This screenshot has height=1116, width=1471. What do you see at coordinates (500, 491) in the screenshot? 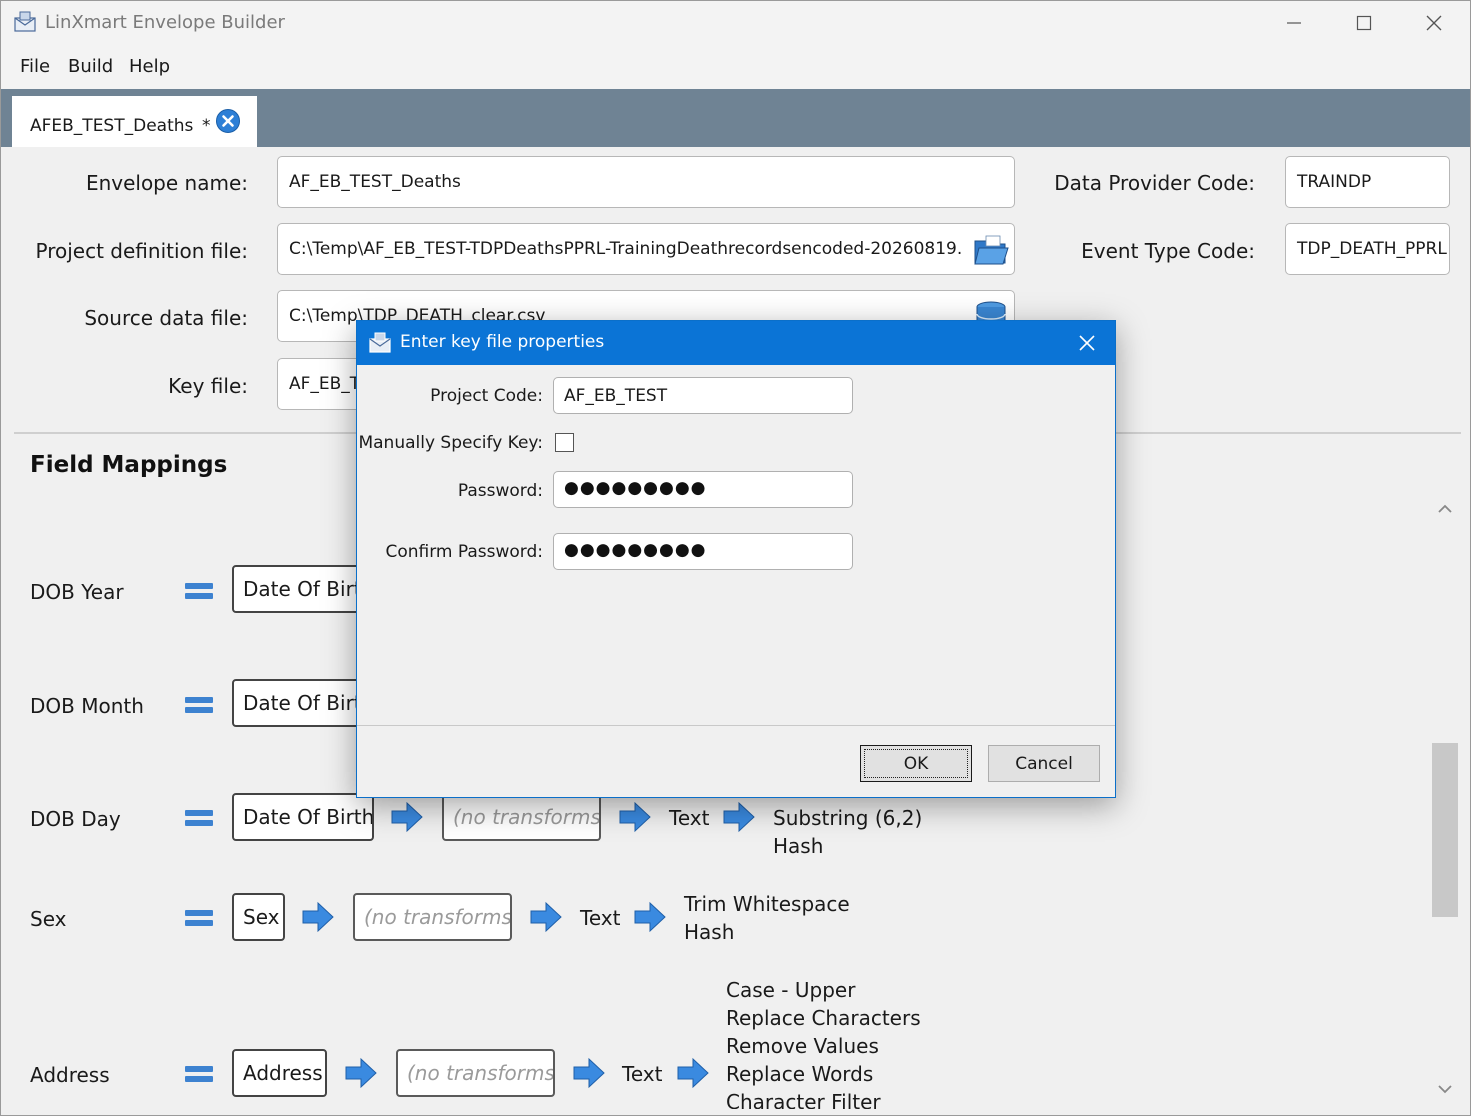
I see `password-label: Password:` at bounding box center [500, 491].